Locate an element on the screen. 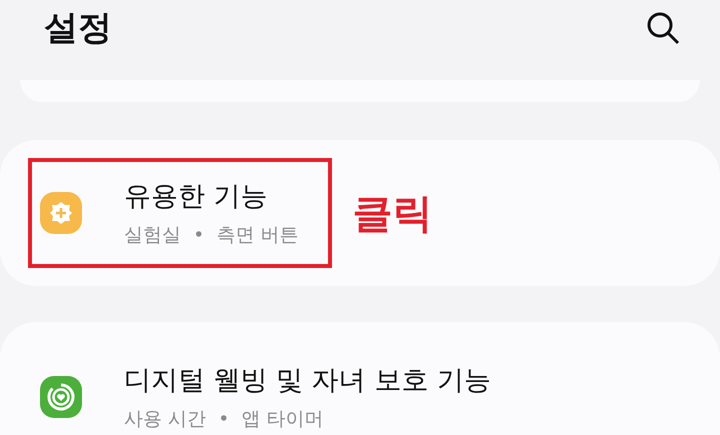 The width and height of the screenshot is (720, 435). heart-ring-icon is located at coordinates (61, 397).